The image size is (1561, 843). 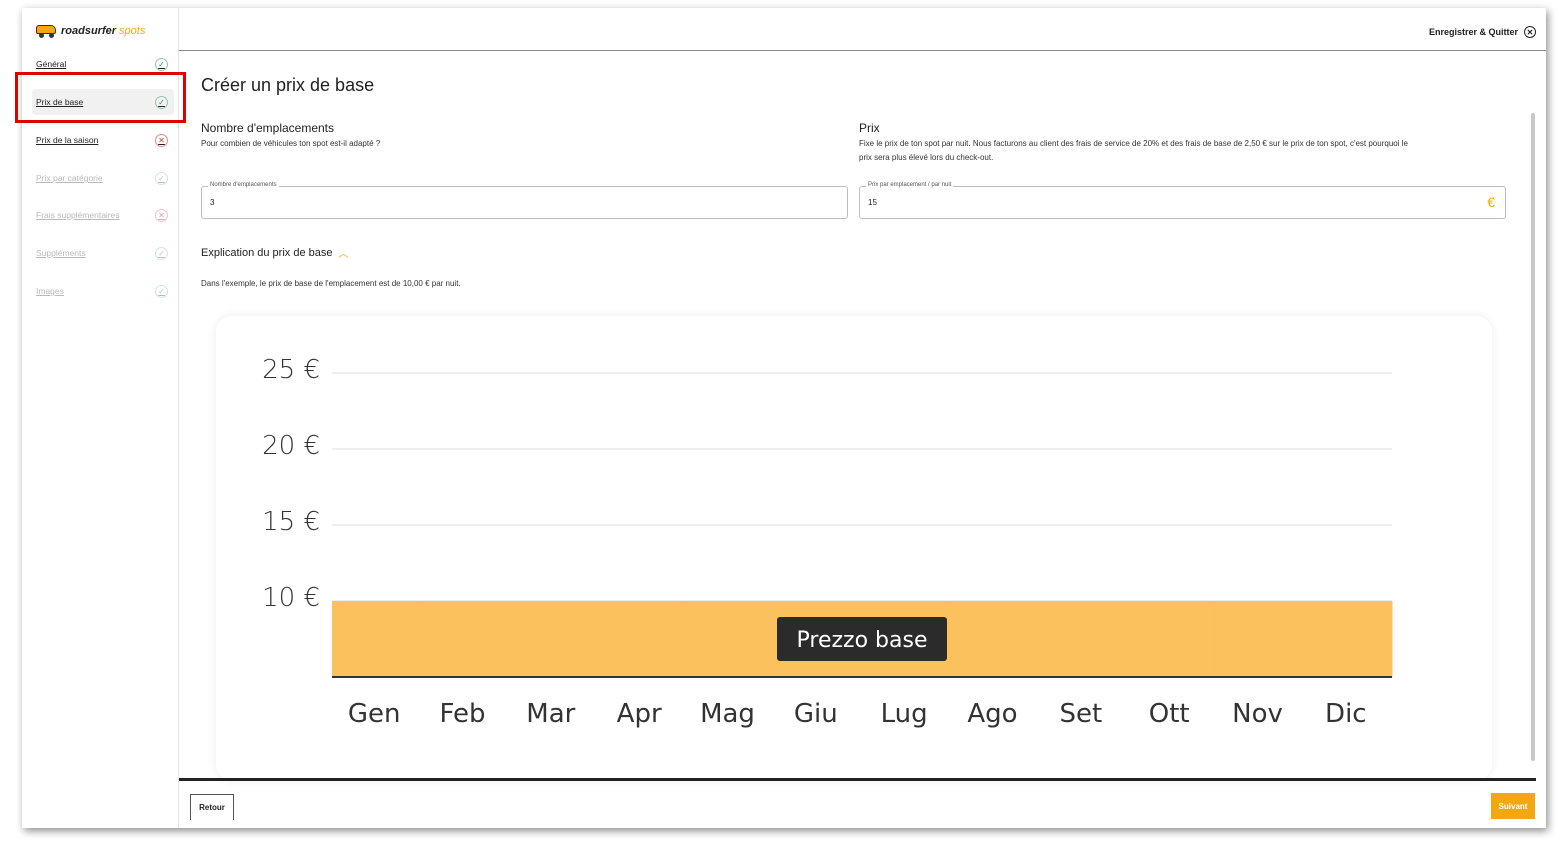 What do you see at coordinates (46, 31) in the screenshot?
I see `van-icon` at bounding box center [46, 31].